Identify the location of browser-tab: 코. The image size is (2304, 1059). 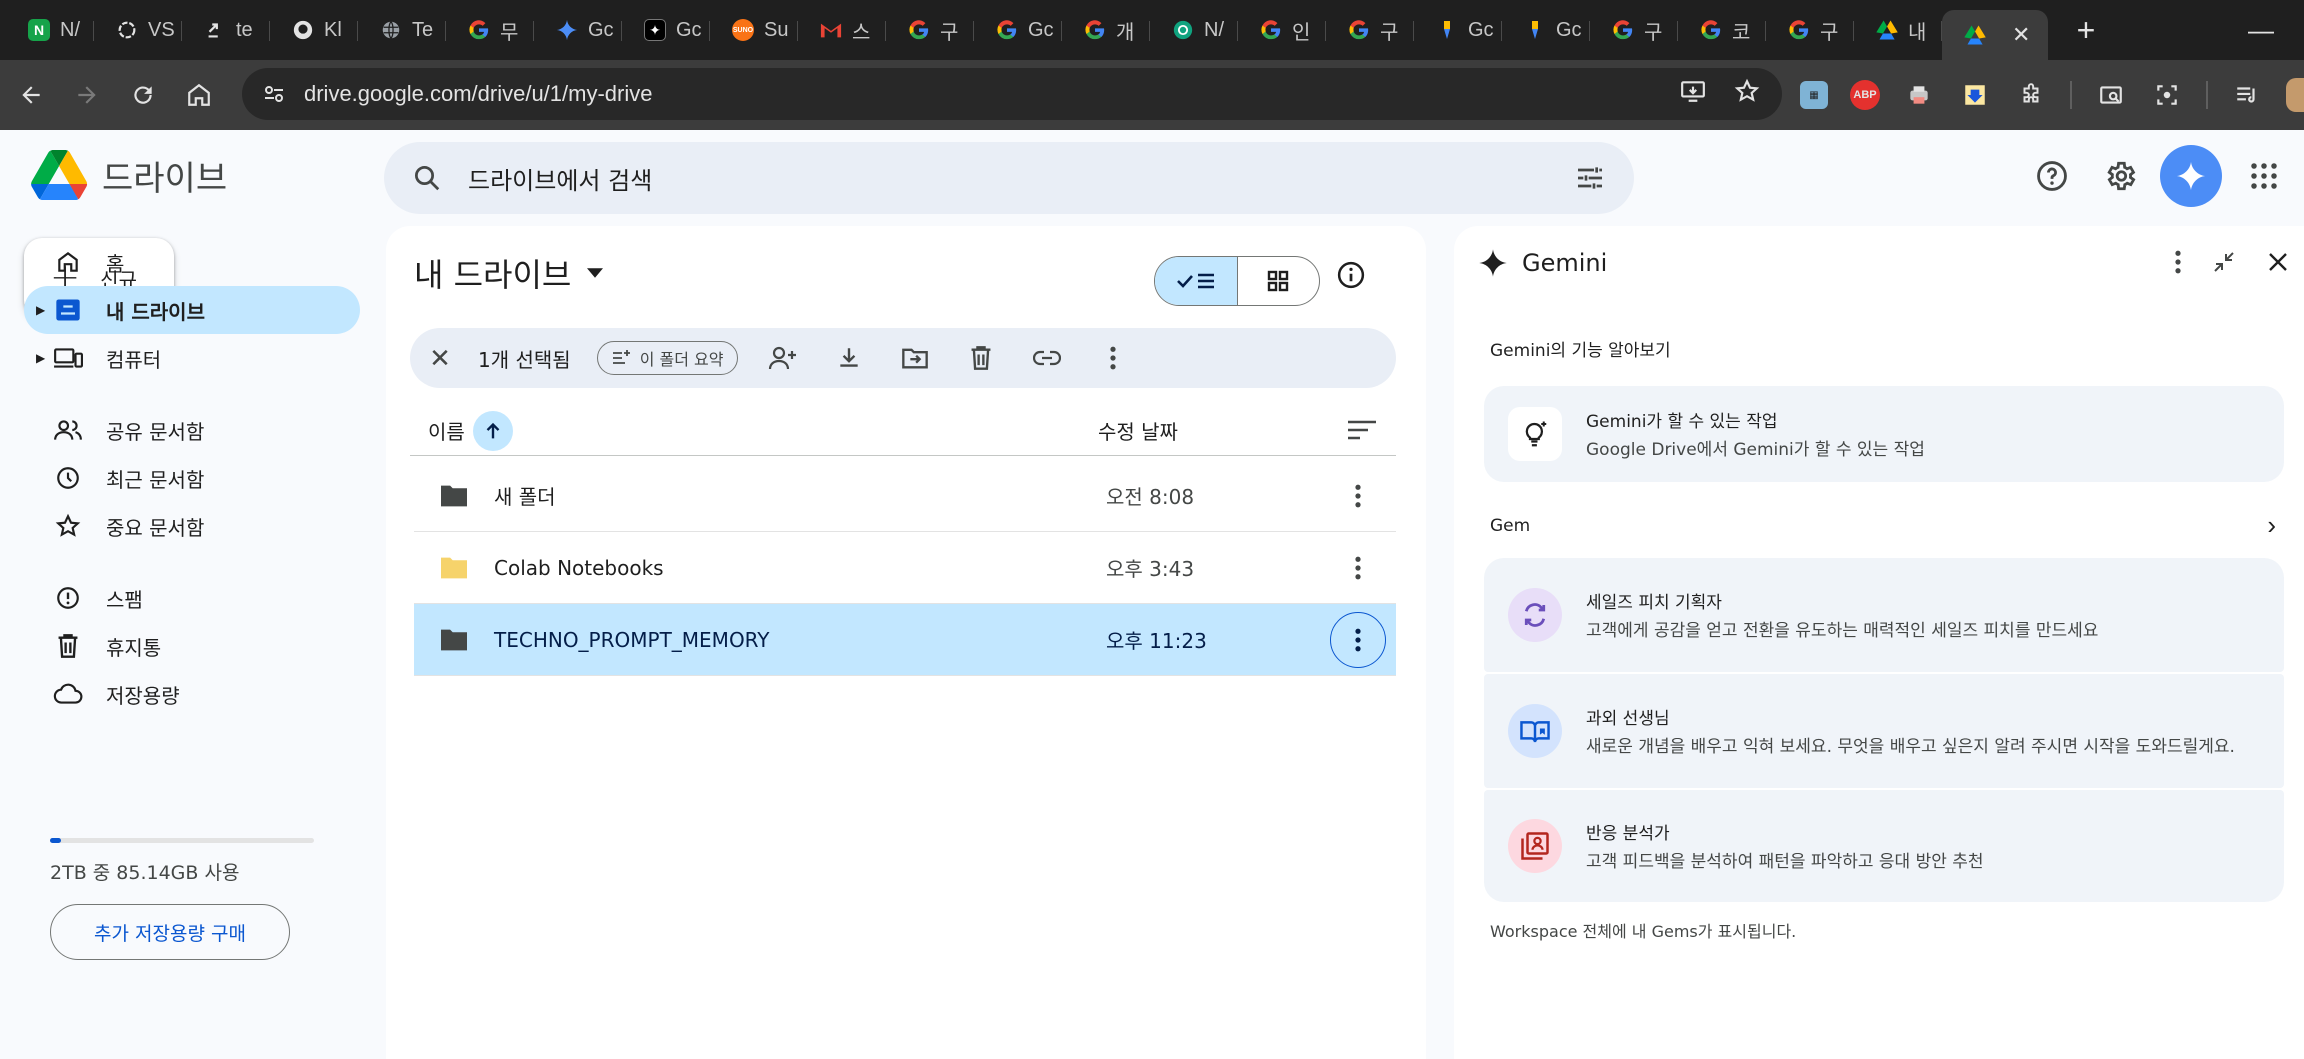
(1722, 30).